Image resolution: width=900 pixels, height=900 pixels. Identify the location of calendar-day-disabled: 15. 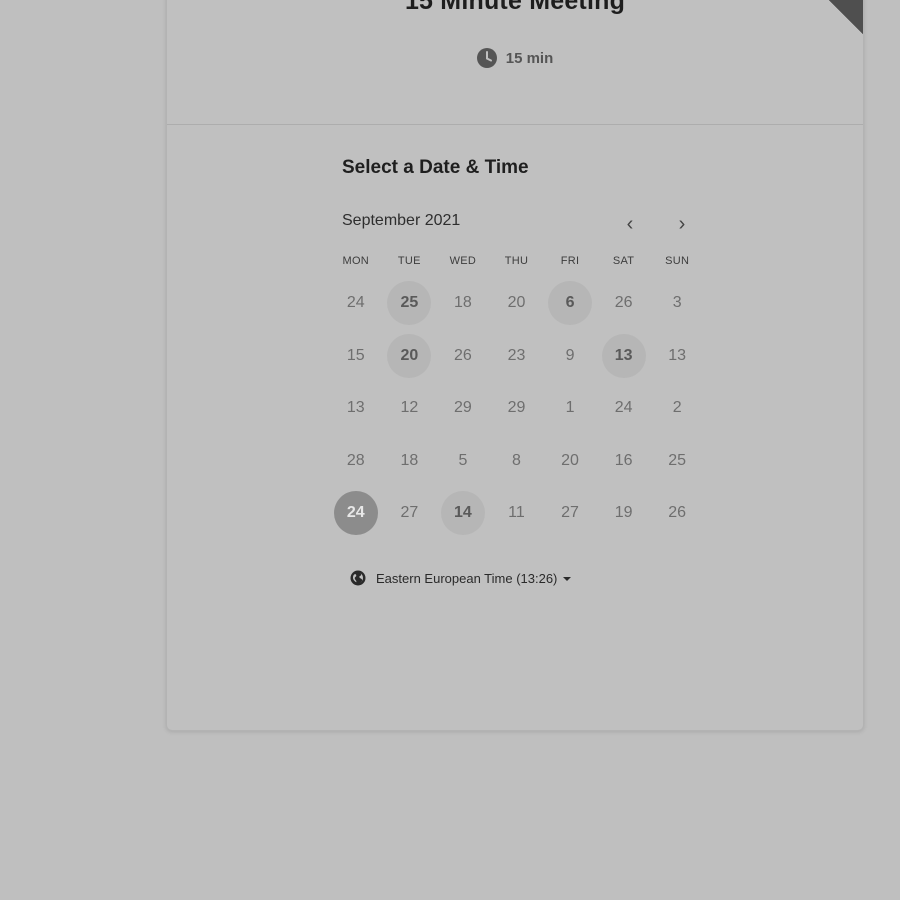
(355, 355).